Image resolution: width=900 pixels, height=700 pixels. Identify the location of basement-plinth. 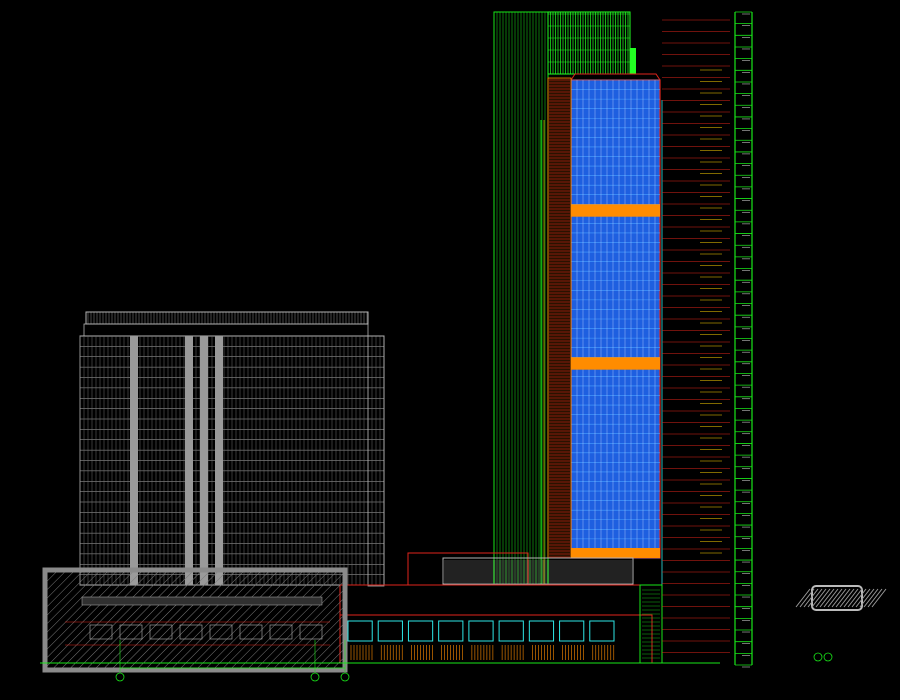
(202, 601).